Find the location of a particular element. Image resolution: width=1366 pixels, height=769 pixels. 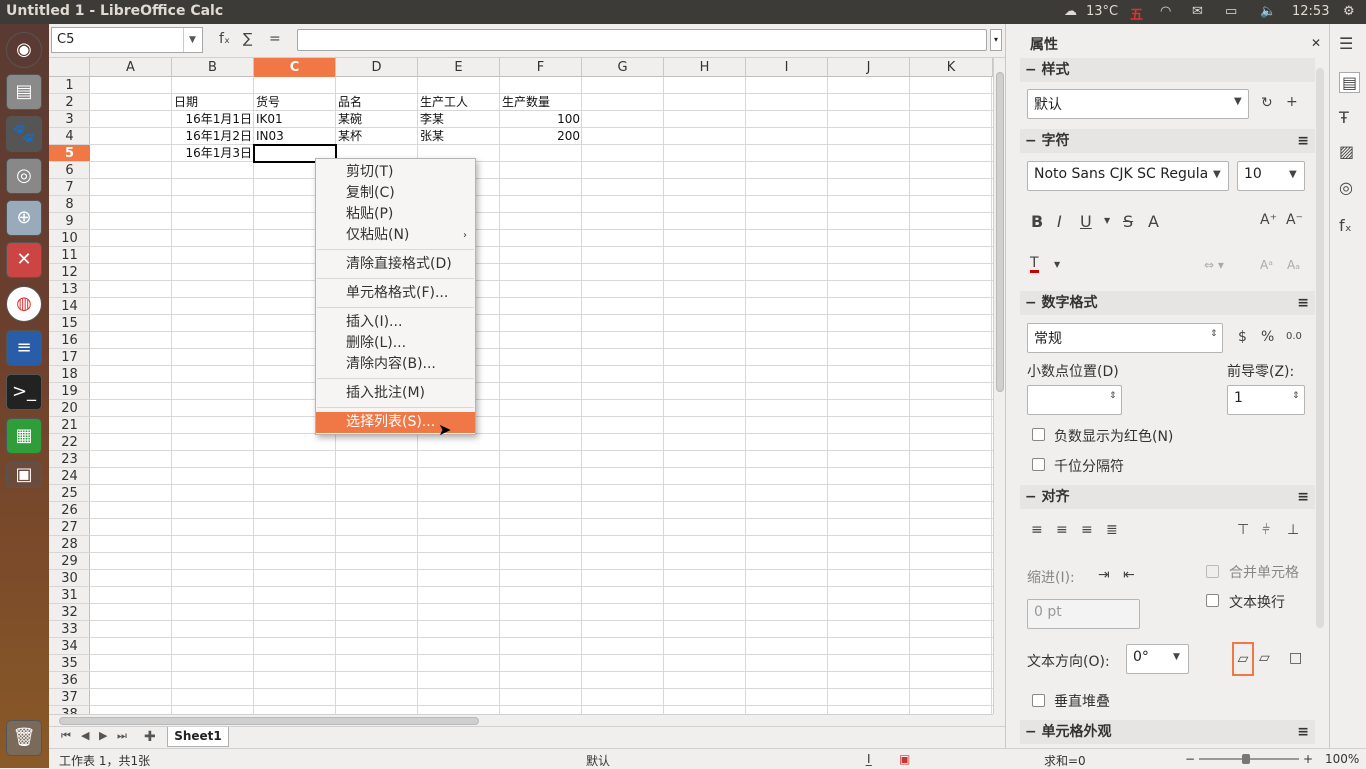

formula-input is located at coordinates (642, 40).